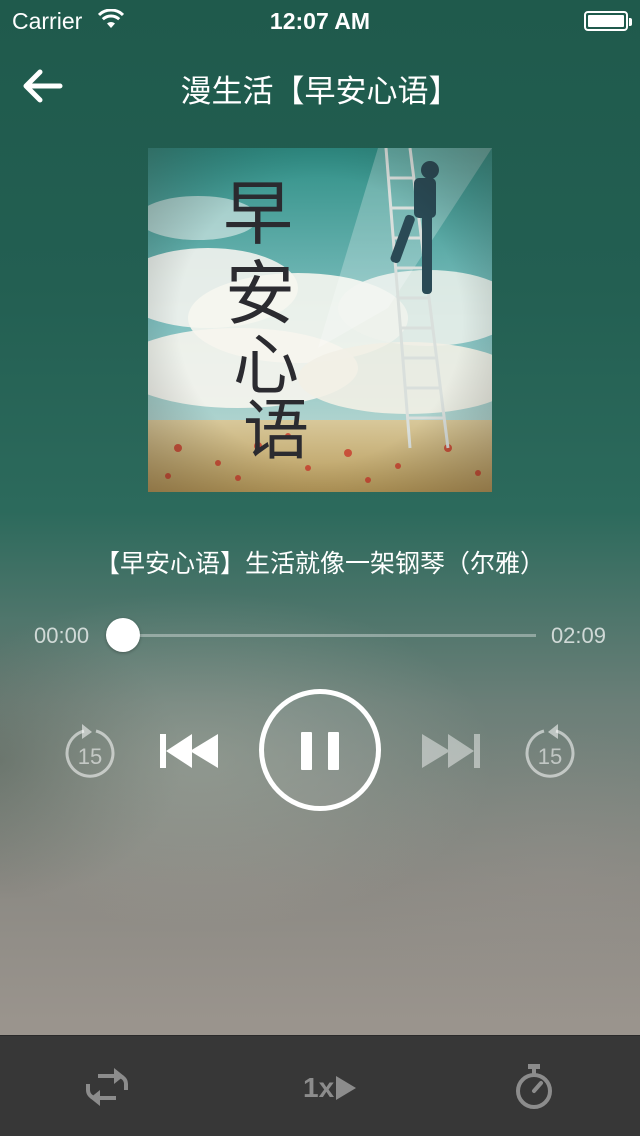  What do you see at coordinates (306, 751) in the screenshot?
I see `pause-icon` at bounding box center [306, 751].